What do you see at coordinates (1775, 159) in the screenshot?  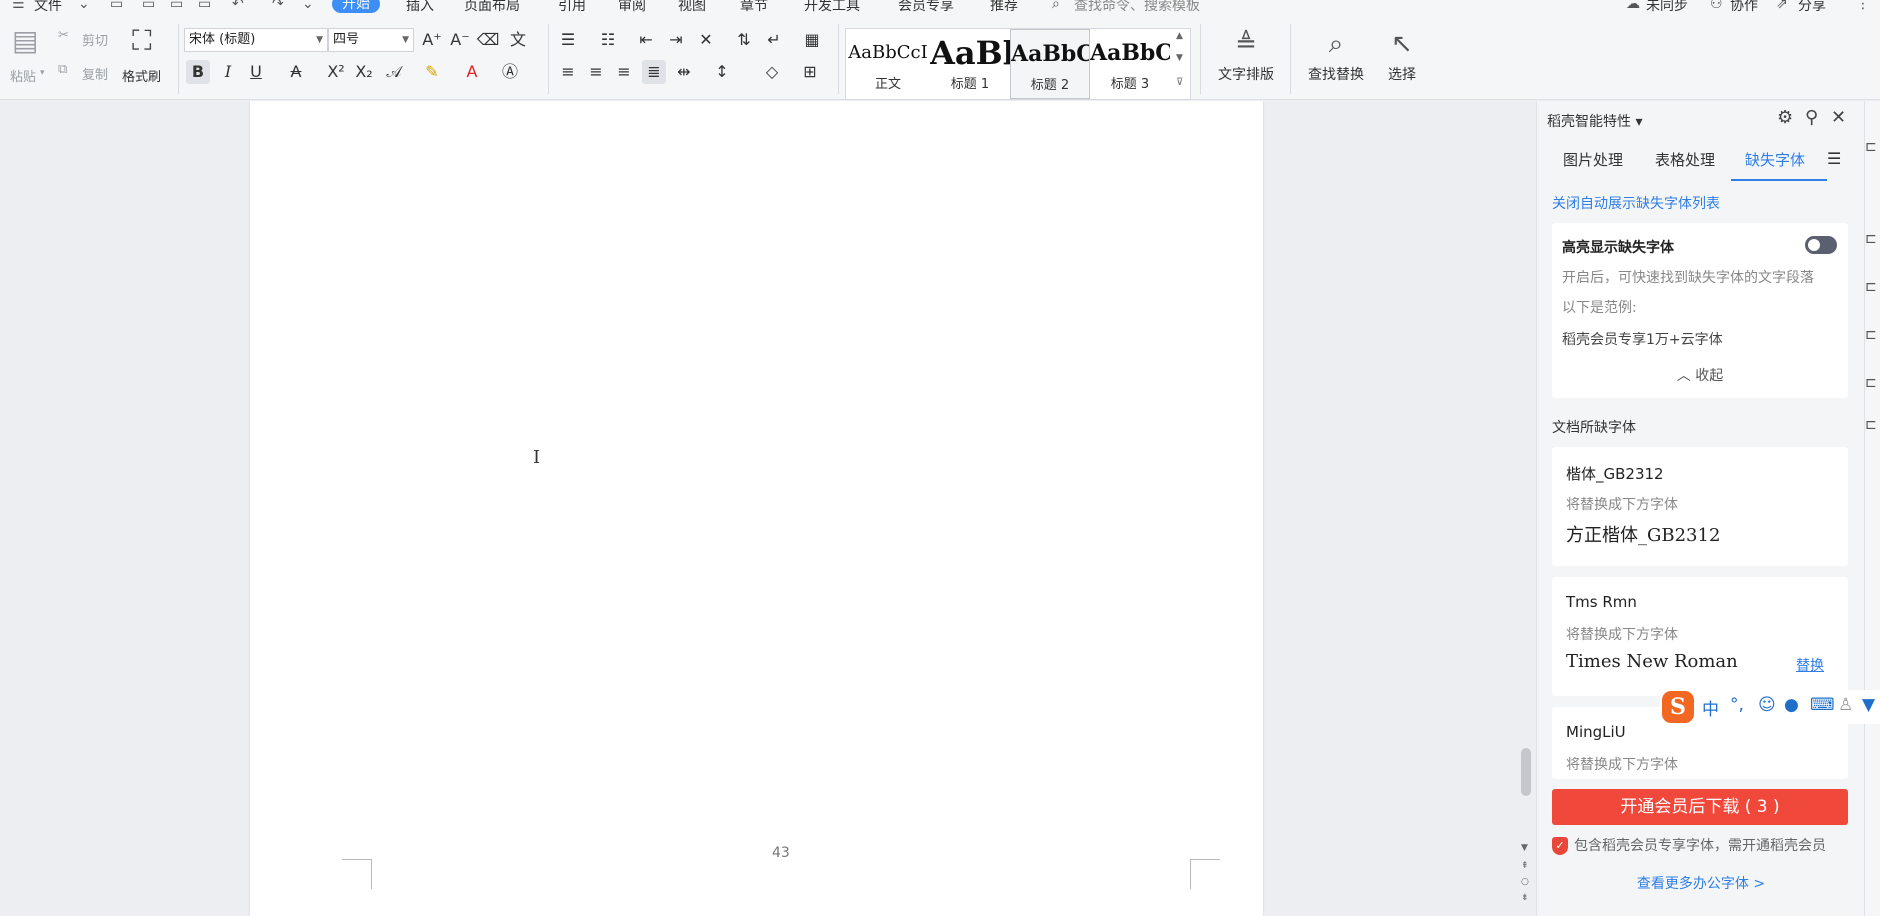 I see `tab-missing-fonts: 缺失字体` at bounding box center [1775, 159].